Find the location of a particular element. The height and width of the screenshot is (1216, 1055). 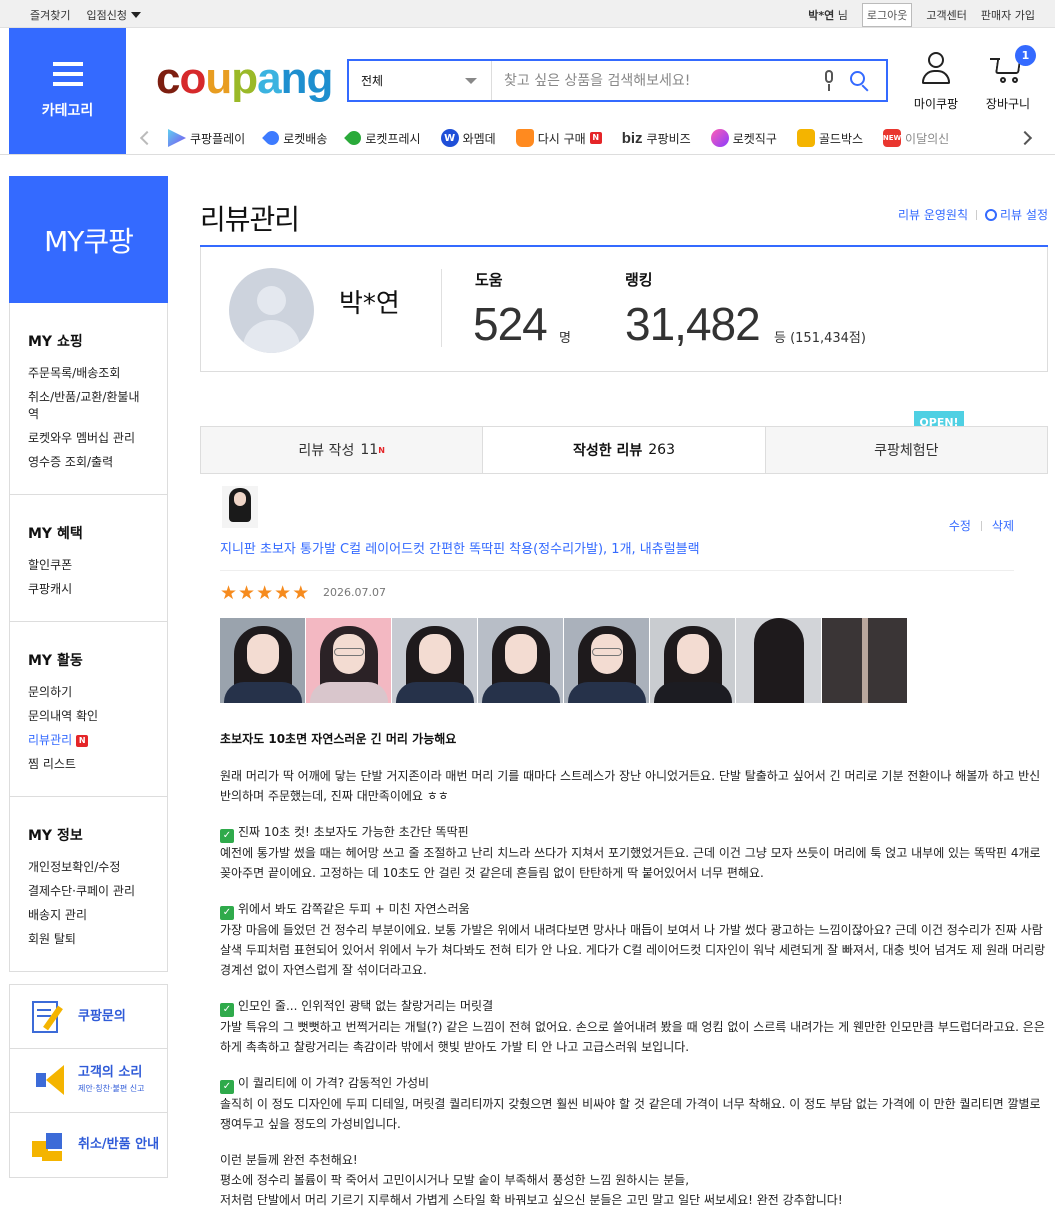

banner-subtitle: 제안·칭찬·불편 신고 is located at coordinates (111, 1088).